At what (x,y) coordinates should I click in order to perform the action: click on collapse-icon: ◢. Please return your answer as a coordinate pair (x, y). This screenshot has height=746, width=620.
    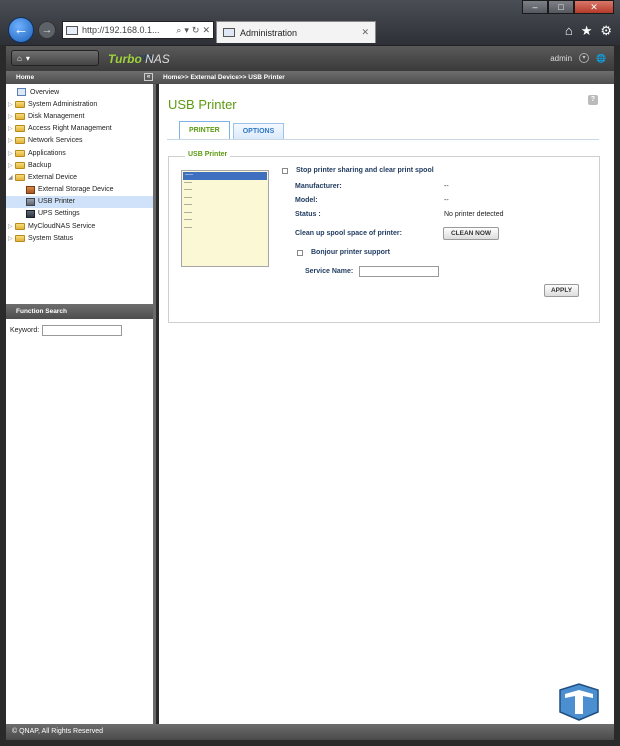
    Looking at the image, I should click on (11, 177).